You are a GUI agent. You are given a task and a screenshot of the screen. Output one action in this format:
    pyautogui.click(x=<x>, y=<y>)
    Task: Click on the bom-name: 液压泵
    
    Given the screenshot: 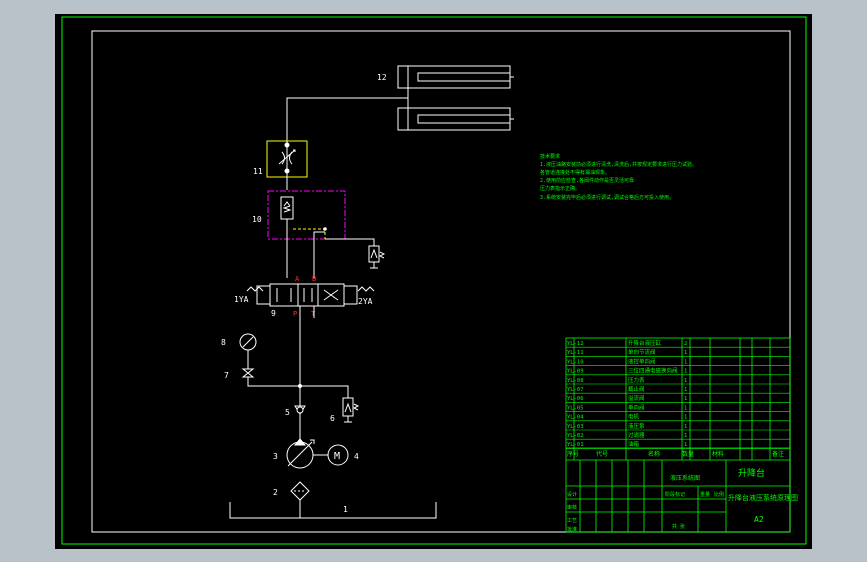 What is the action you would take?
    pyautogui.click(x=636, y=426)
    